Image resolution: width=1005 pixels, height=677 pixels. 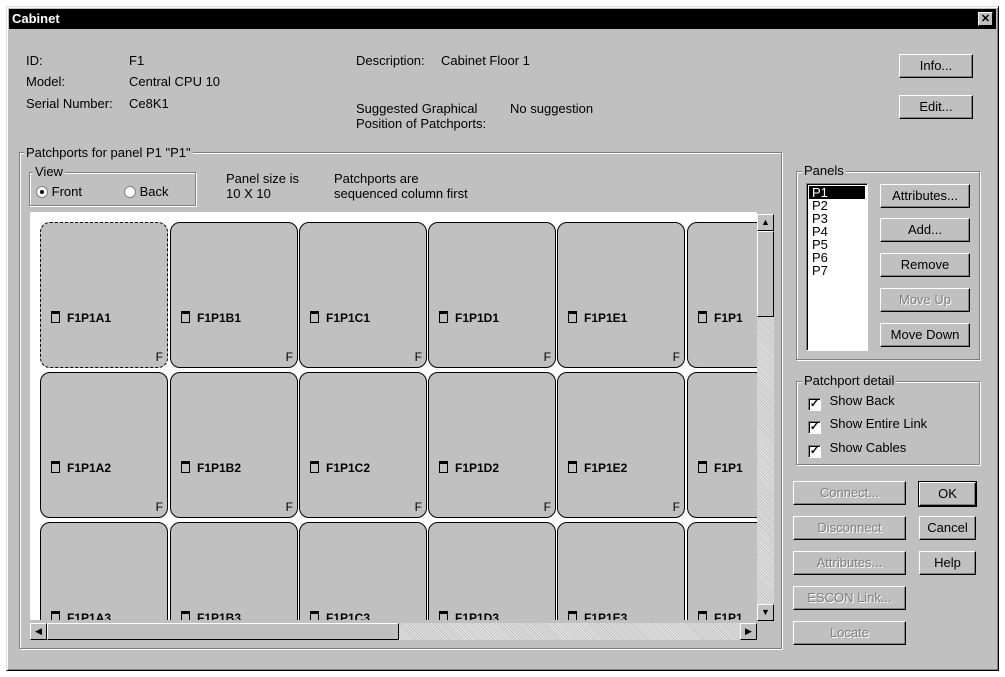 What do you see at coordinates (34, 60) in the screenshot?
I see `id-label: ID:` at bounding box center [34, 60].